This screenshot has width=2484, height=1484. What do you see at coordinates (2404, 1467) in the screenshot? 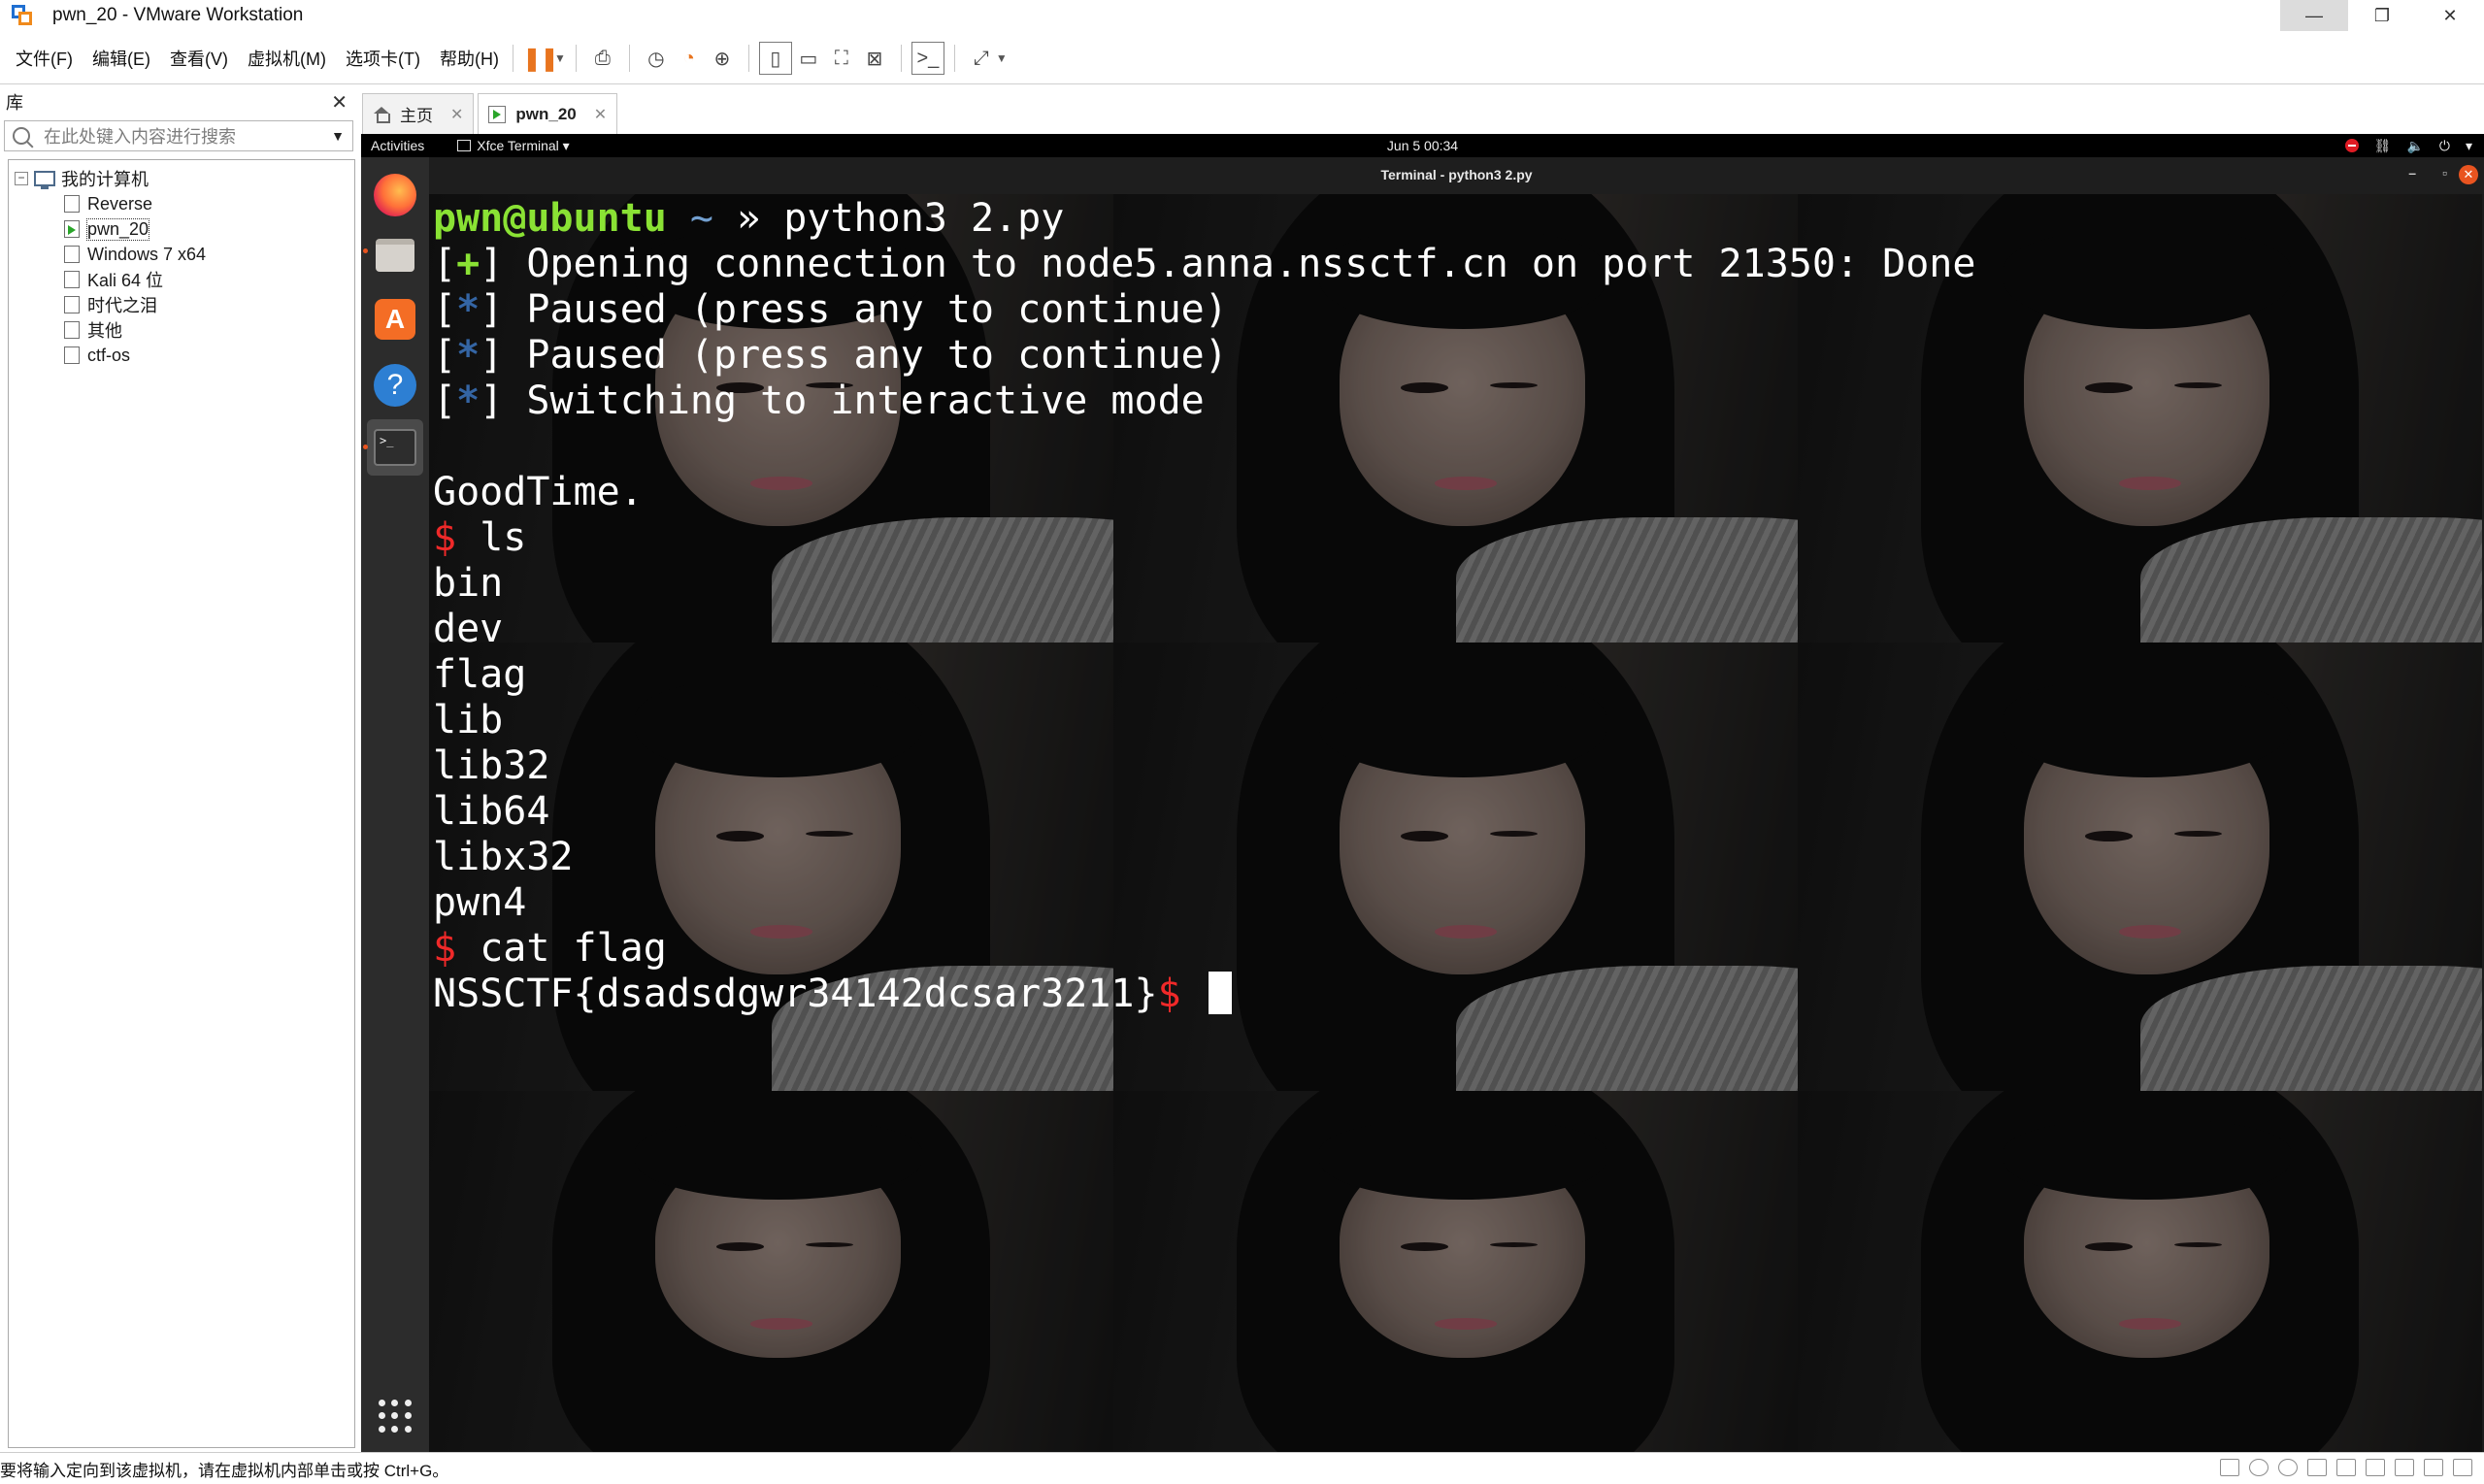
I see `sound-card-icon` at bounding box center [2404, 1467].